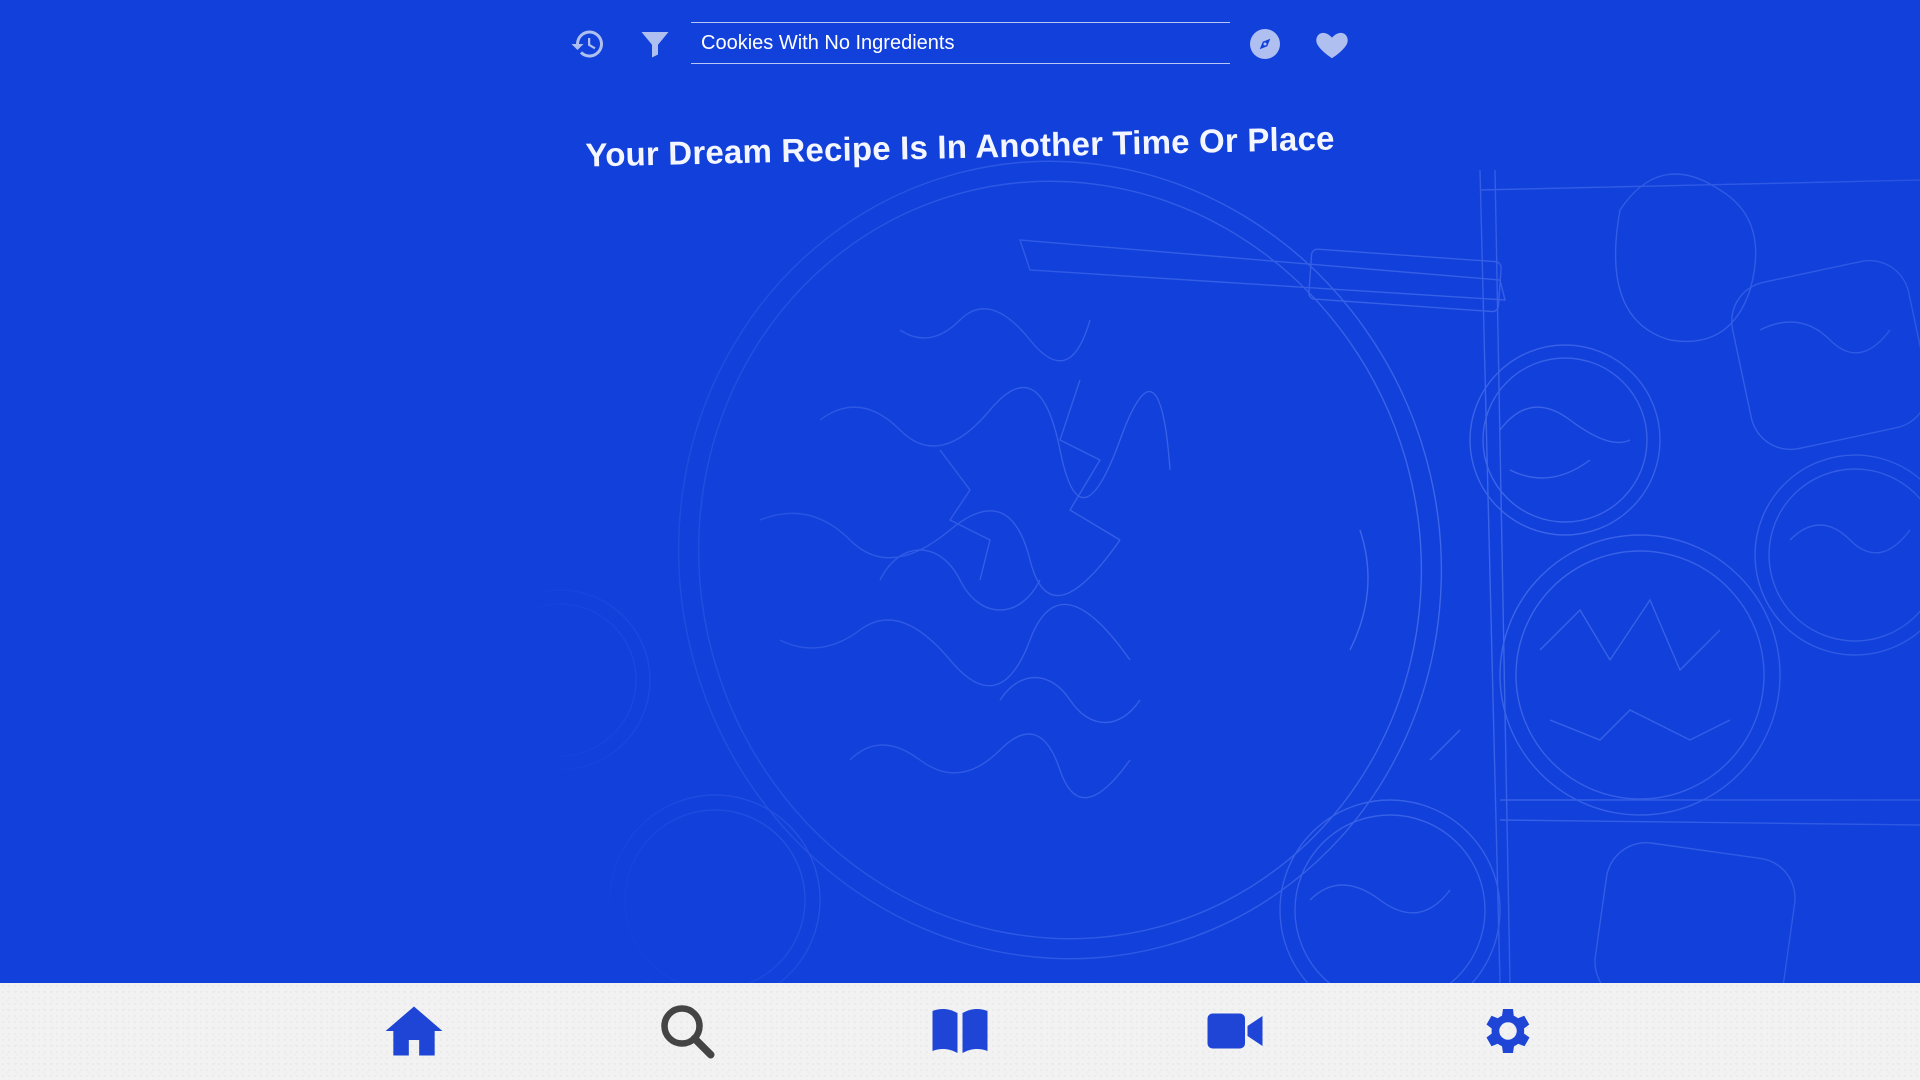 This screenshot has height=1080, width=1920. I want to click on nav-home, so click(414, 1031).